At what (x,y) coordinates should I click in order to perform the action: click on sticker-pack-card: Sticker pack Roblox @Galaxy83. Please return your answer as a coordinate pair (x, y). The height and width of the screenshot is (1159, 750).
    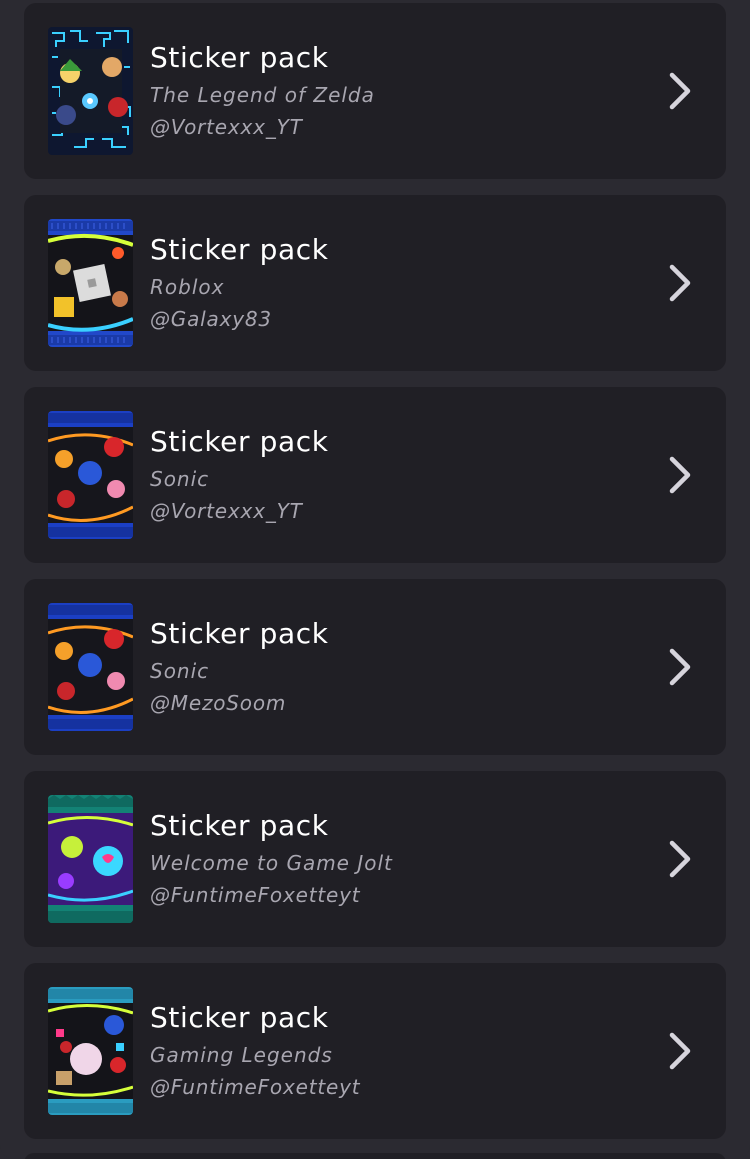
    Looking at the image, I should click on (375, 283).